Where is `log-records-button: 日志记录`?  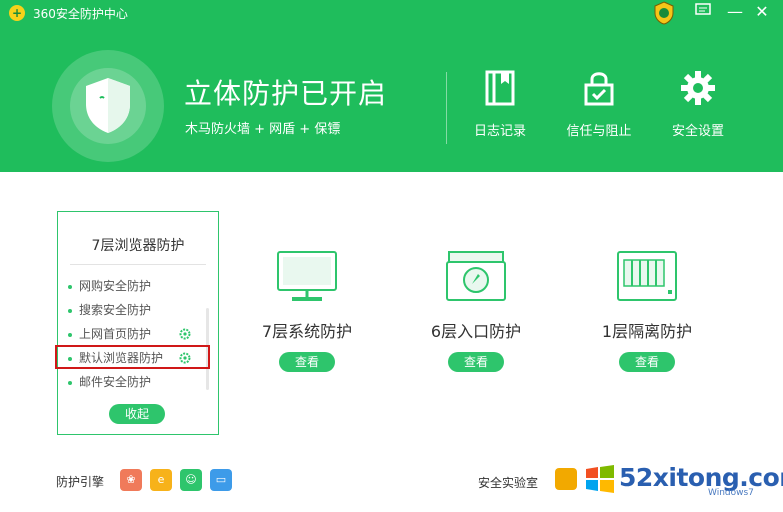
log-records-button: 日志记录 is located at coordinates (500, 104).